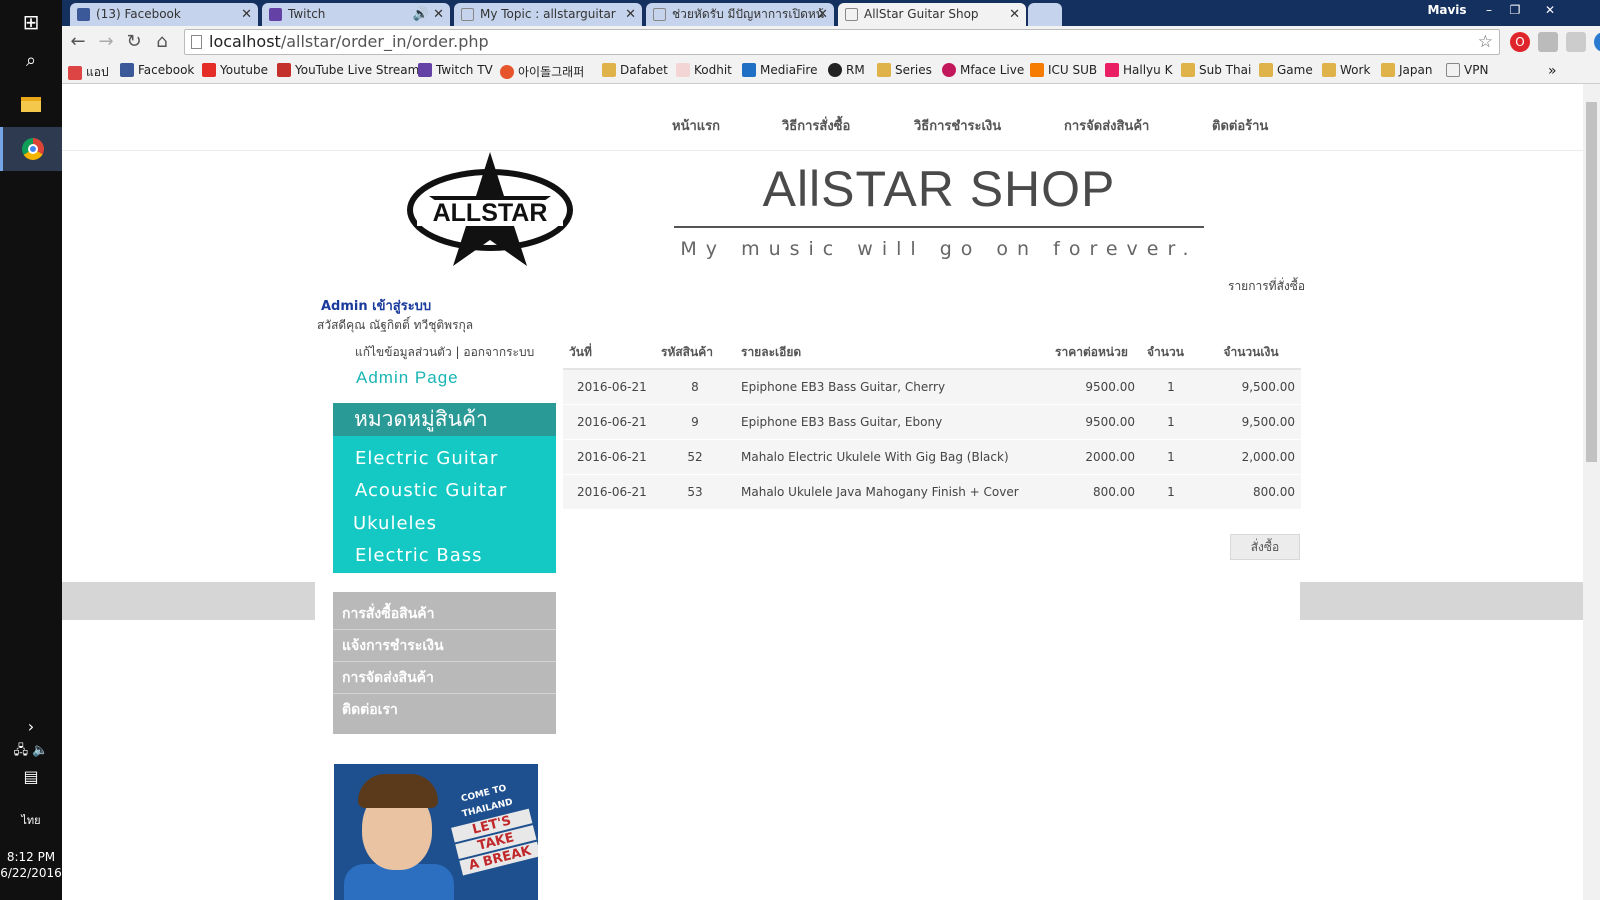 The height and width of the screenshot is (900, 1600). I want to click on category-ukuleles: Ukuleles, so click(395, 523).